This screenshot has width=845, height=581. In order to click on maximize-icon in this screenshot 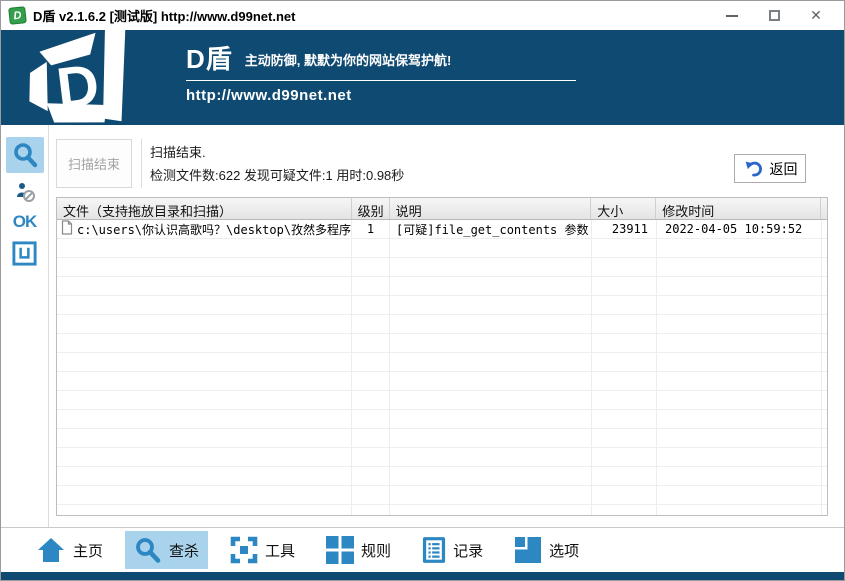, I will do `click(774, 16)`.